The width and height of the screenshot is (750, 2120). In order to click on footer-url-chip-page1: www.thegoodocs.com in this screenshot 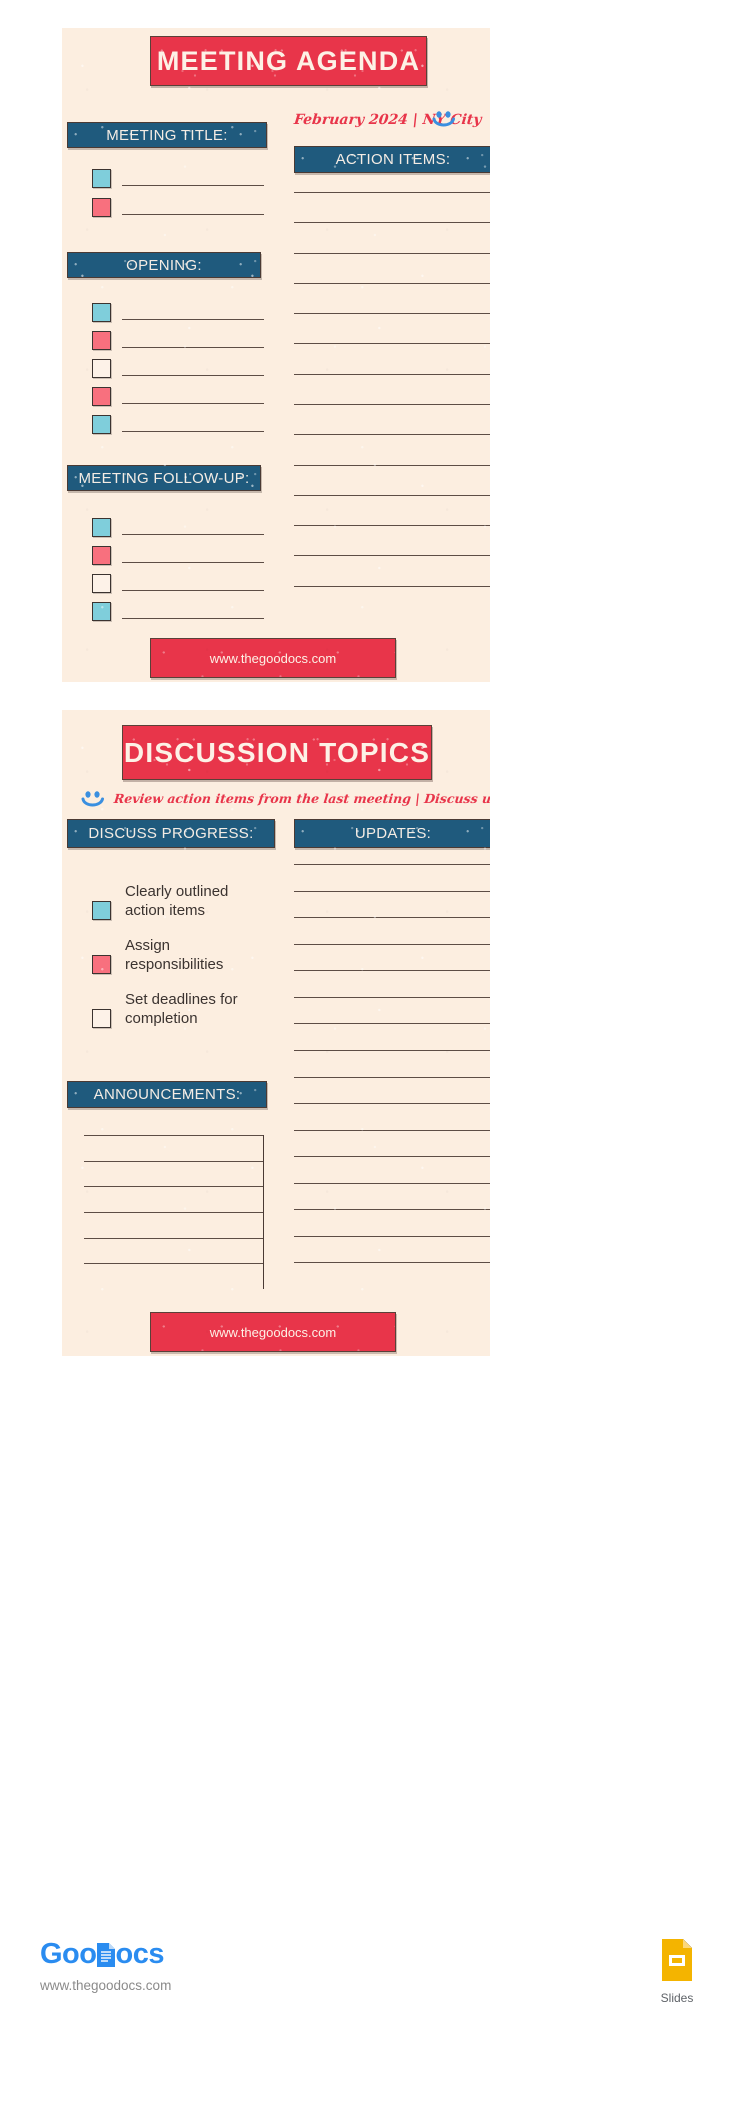, I will do `click(273, 658)`.